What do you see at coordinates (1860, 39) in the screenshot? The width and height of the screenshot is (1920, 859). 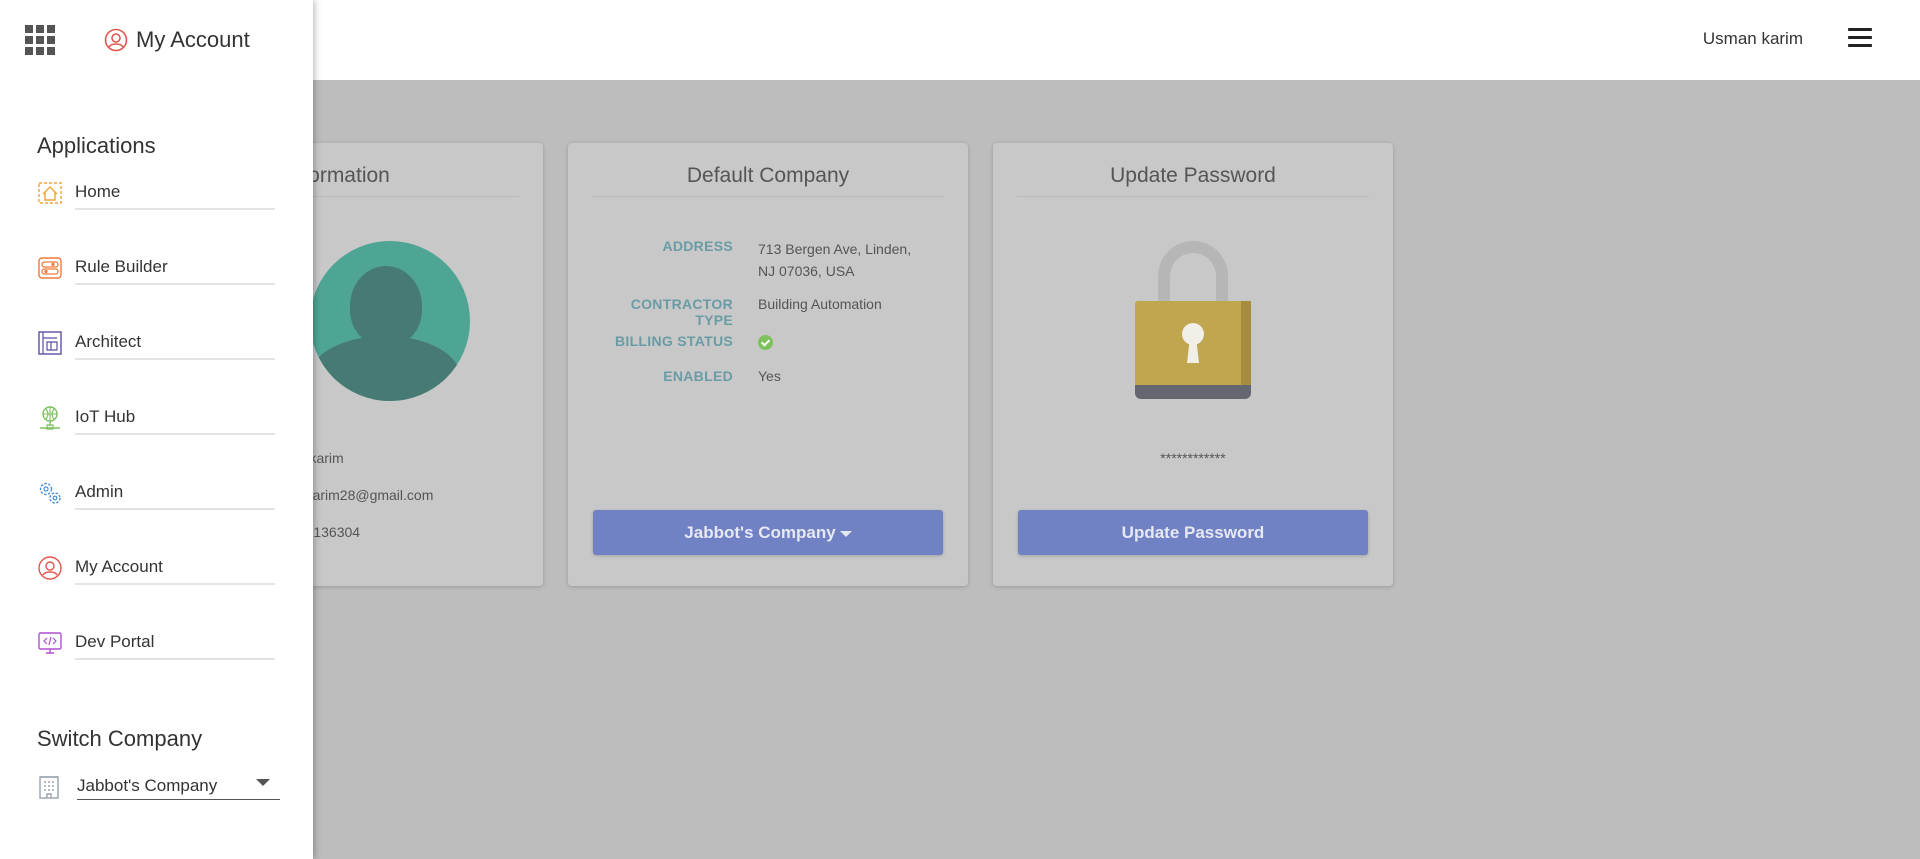 I see `hamburger-menu-icon` at bounding box center [1860, 39].